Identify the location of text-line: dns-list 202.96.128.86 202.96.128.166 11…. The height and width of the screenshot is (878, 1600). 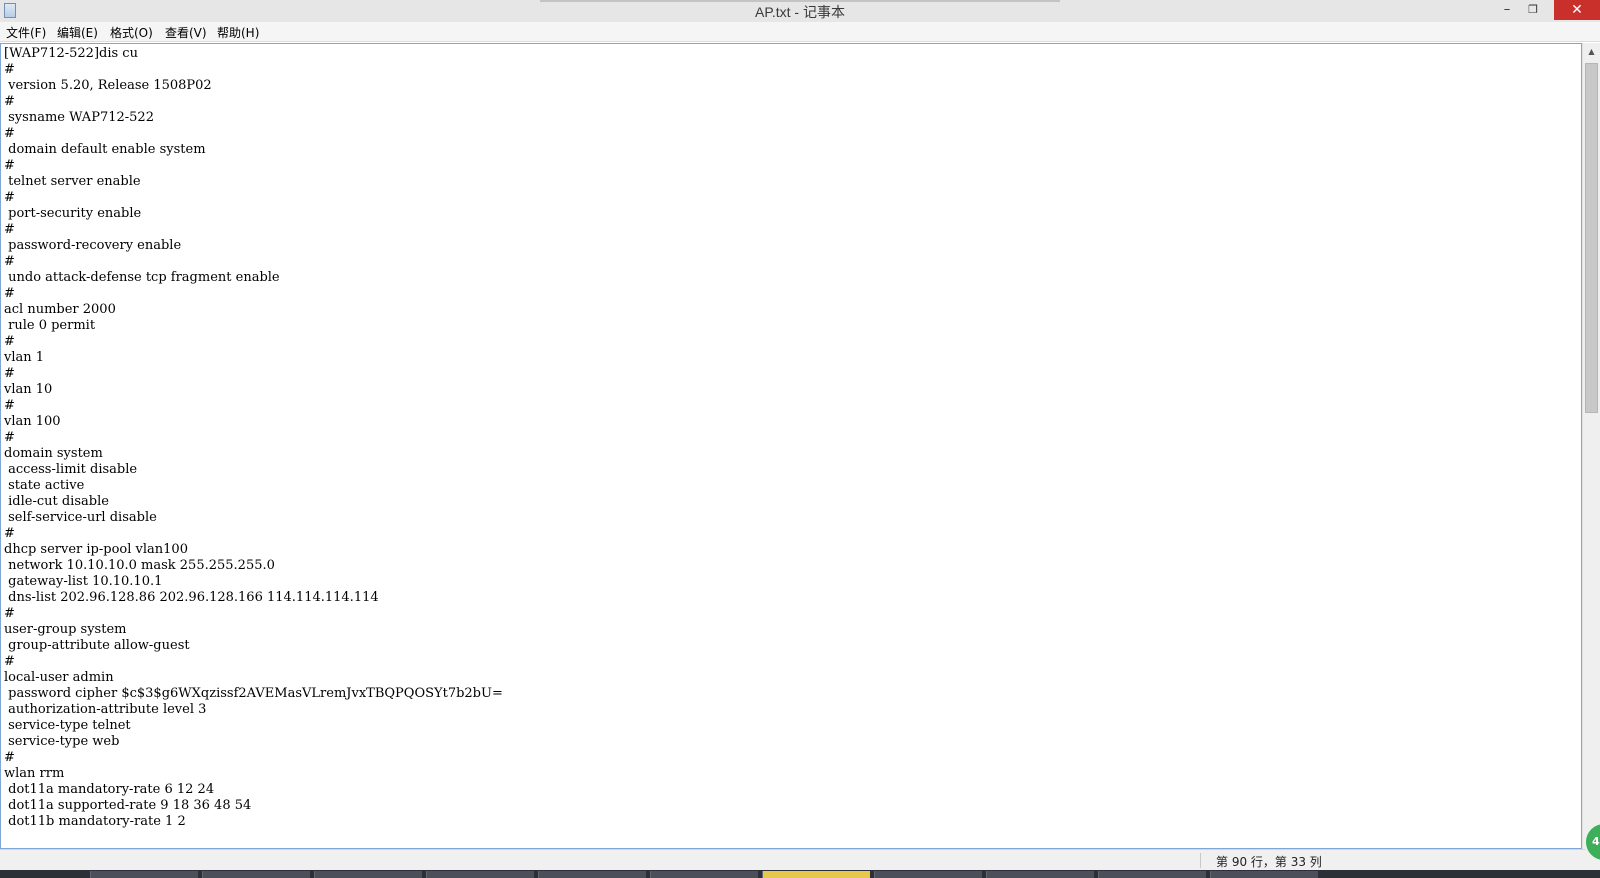
(191, 597).